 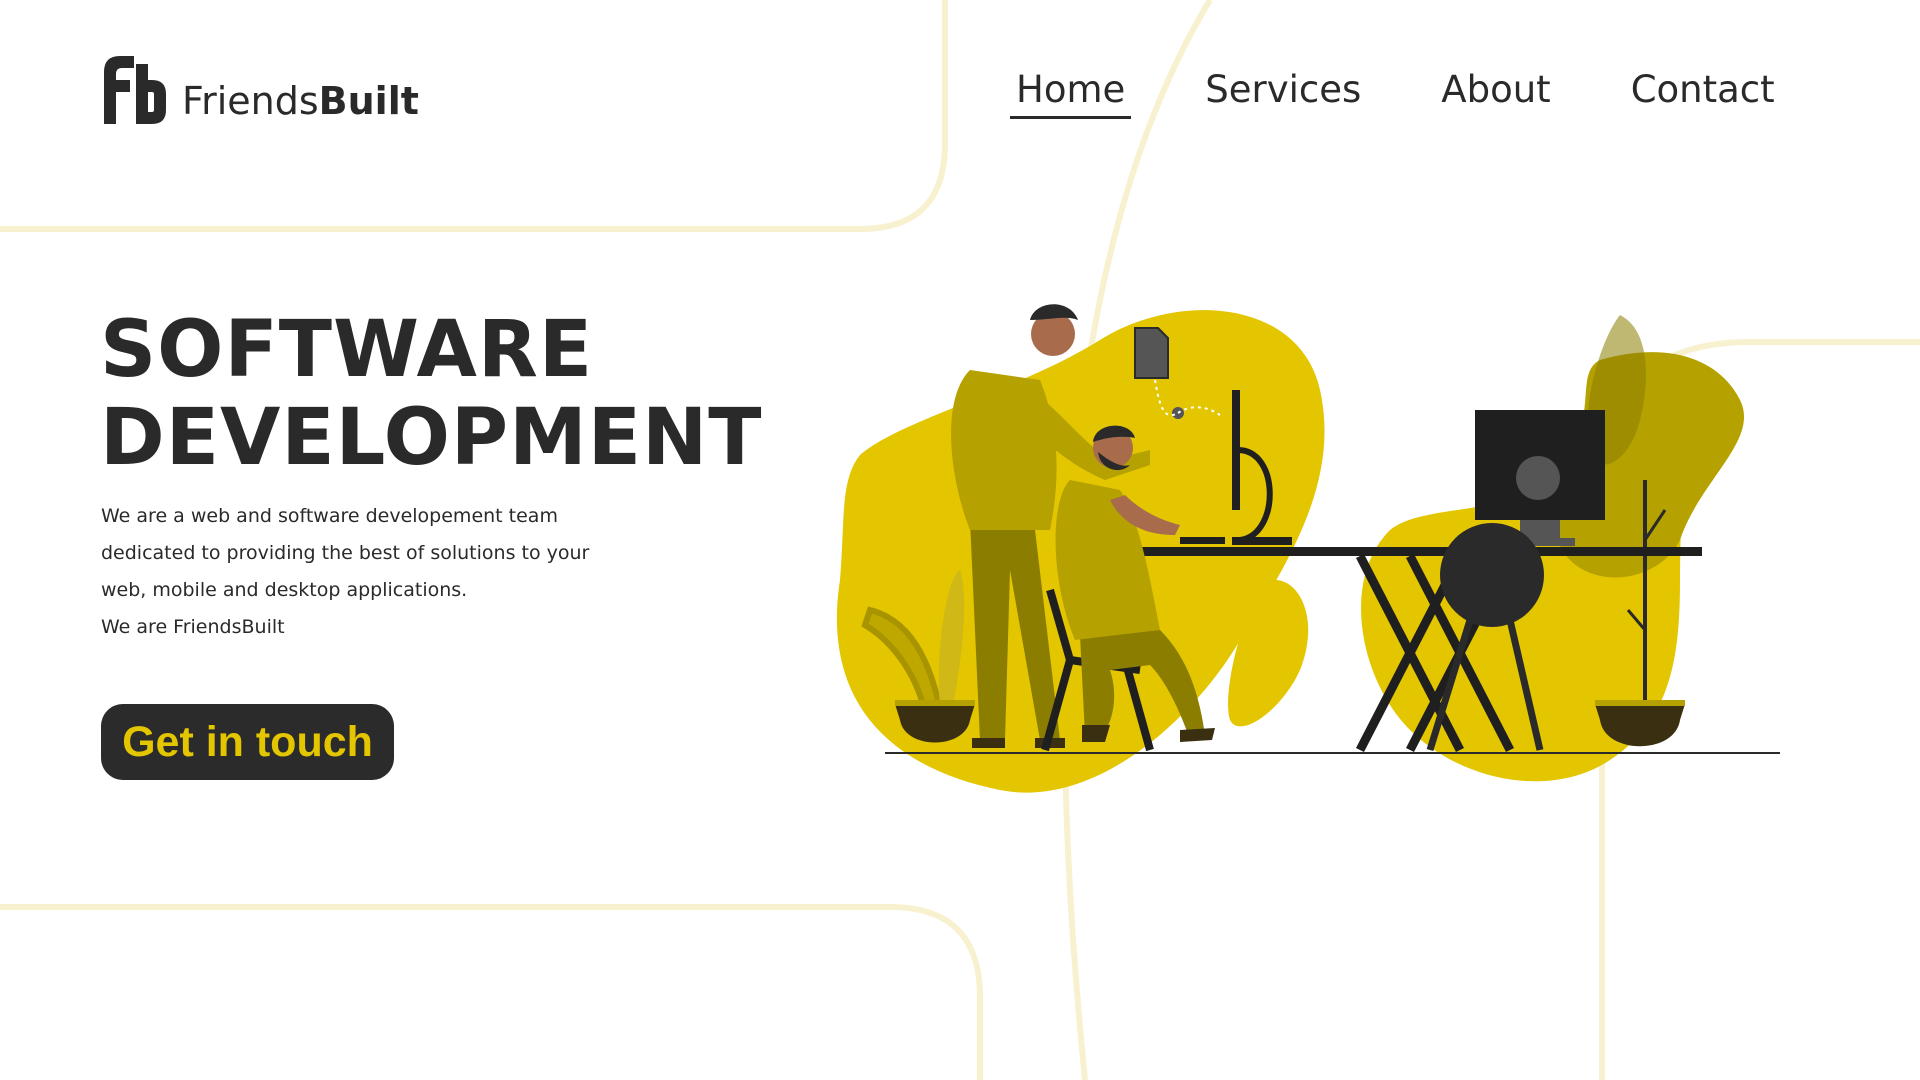 I want to click on hero-title: SOFTWARE DEVELOPMENT, so click(x=431, y=394).